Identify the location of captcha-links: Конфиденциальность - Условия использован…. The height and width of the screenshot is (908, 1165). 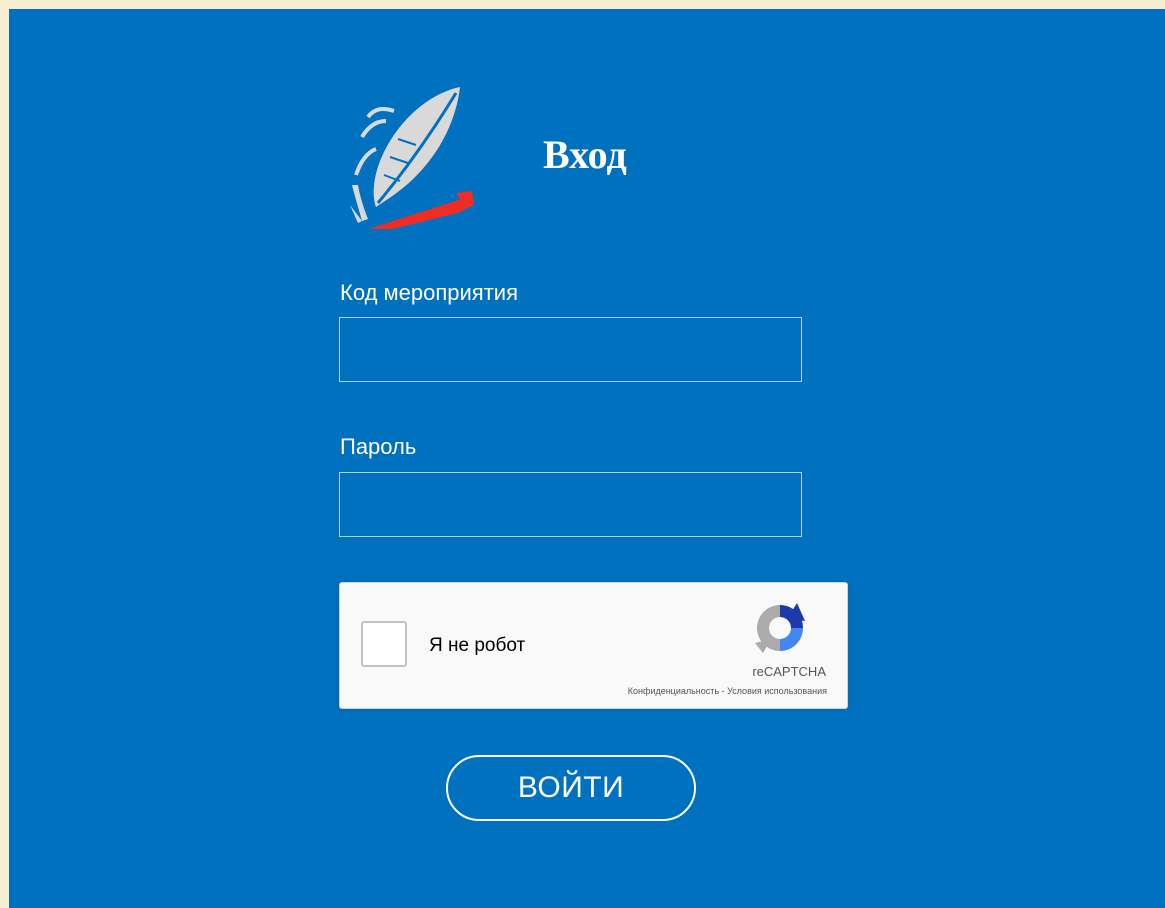
(727, 691).